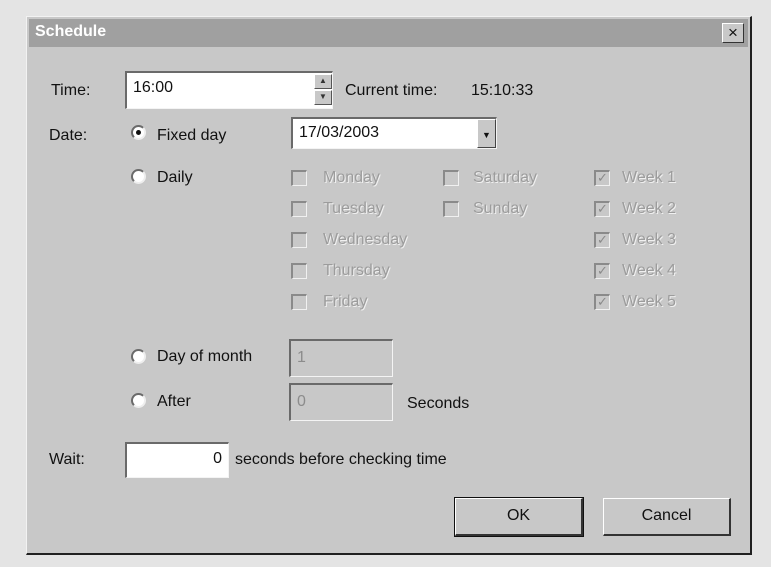  What do you see at coordinates (451, 209) in the screenshot?
I see `sunday-checkbox` at bounding box center [451, 209].